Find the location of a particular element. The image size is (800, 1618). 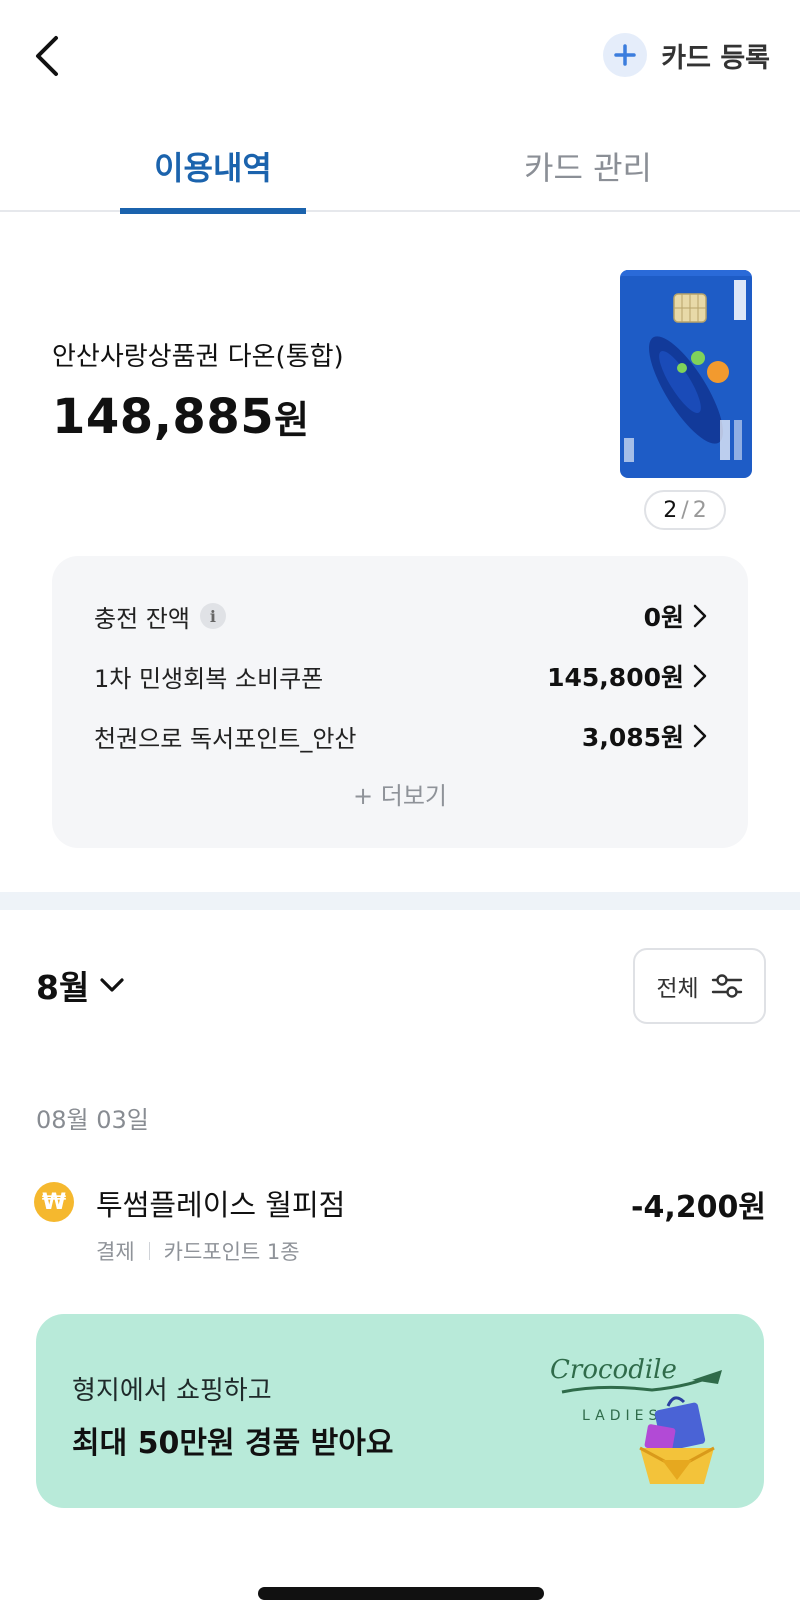

info-icon: i is located at coordinates (212, 616).